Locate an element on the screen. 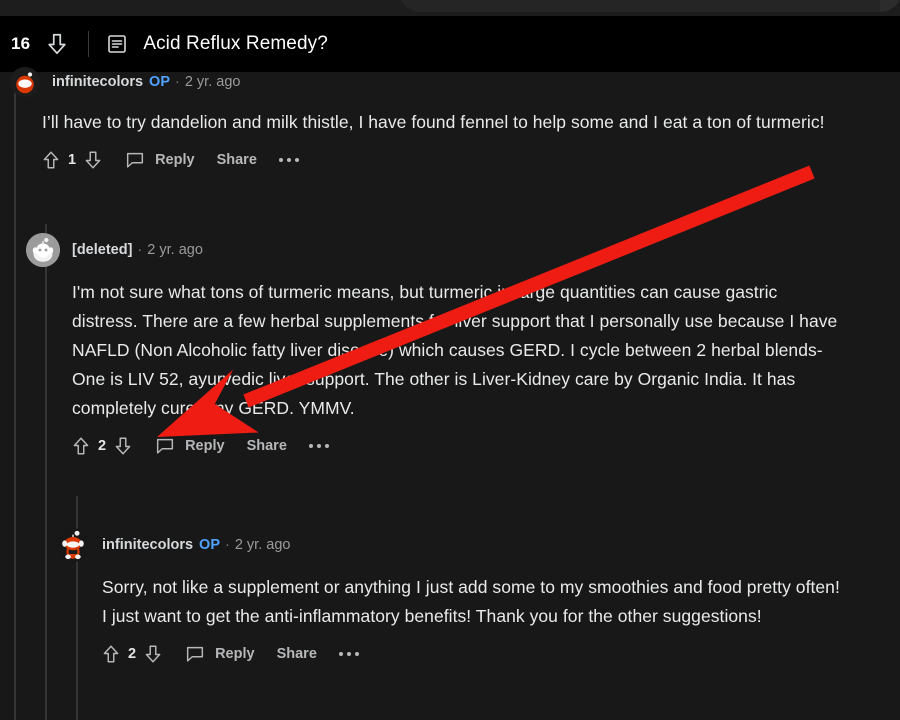 The image size is (900, 720). comment-author-row: [deleted] · 2 yr. ago is located at coordinates (450, 250).